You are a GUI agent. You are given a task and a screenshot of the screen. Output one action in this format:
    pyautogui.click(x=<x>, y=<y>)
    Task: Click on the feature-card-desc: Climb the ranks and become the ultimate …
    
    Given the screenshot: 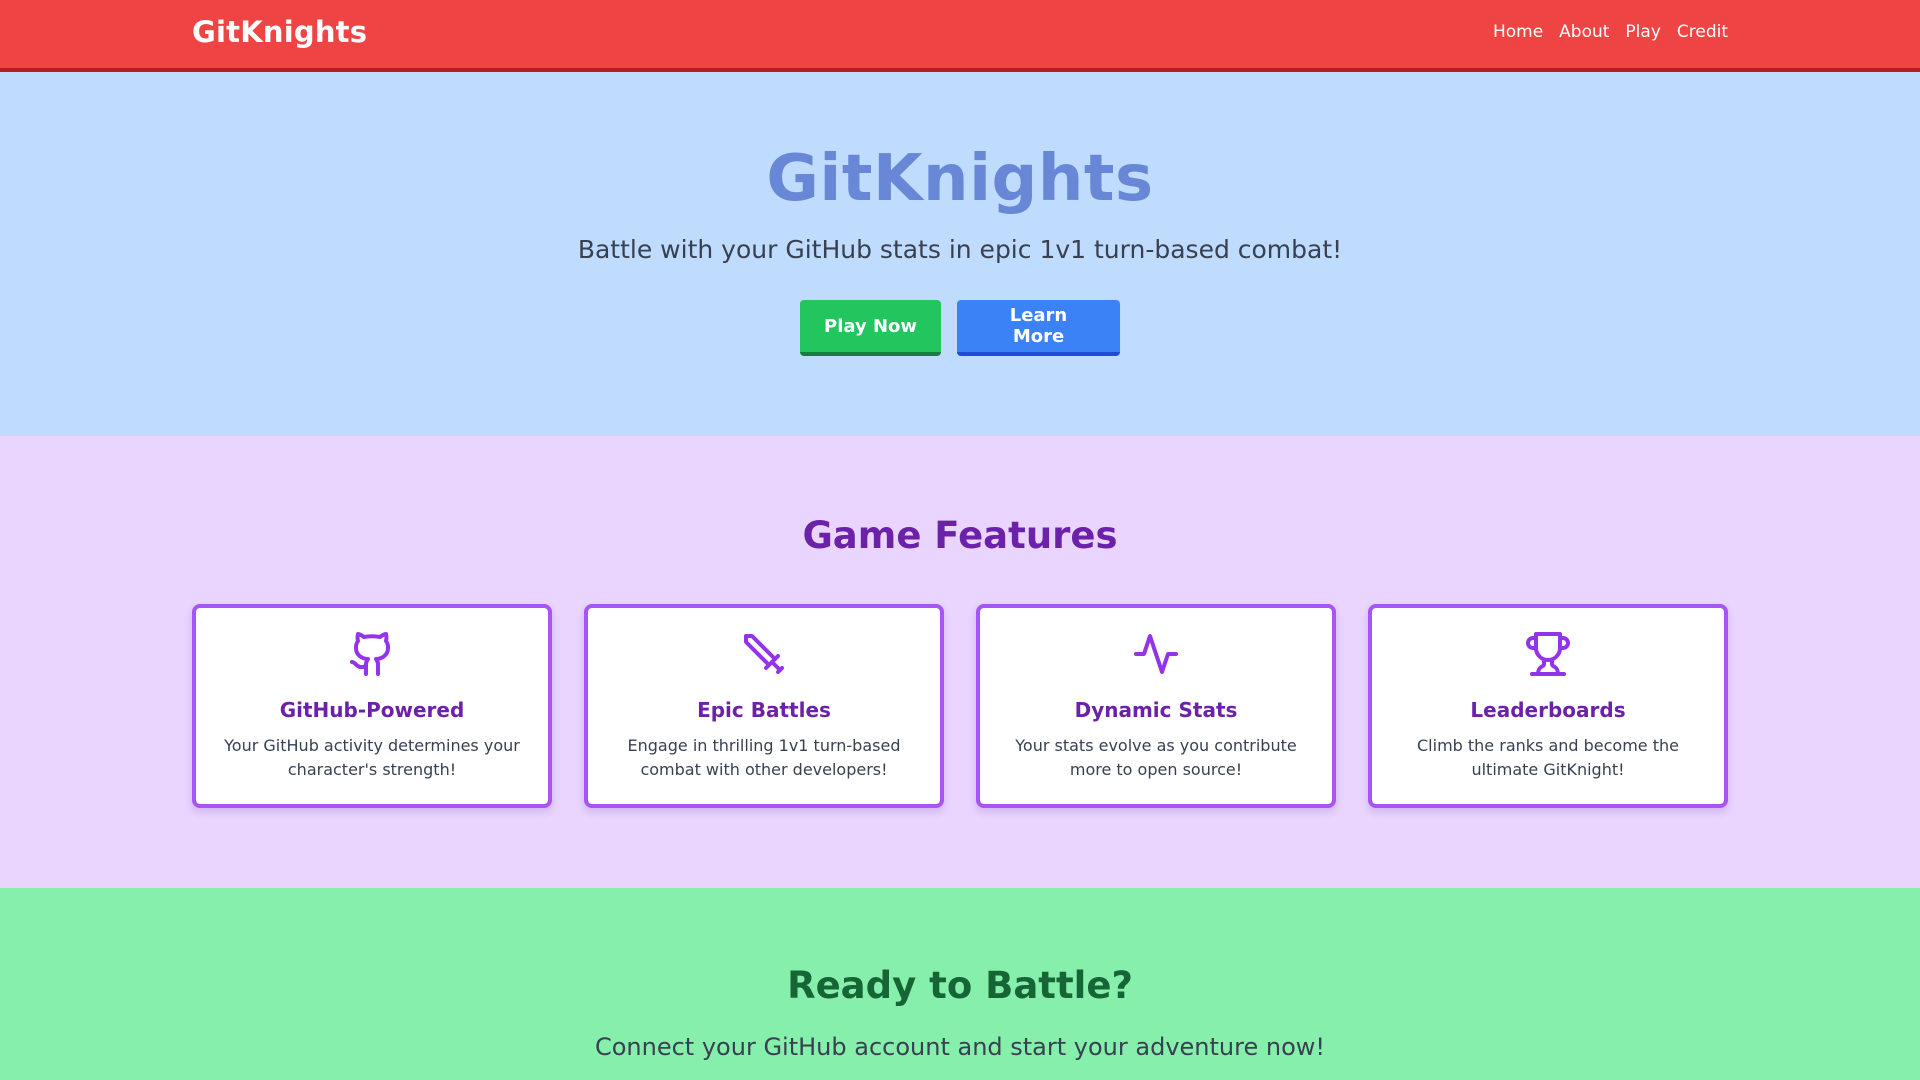 What is the action you would take?
    pyautogui.click(x=1548, y=757)
    